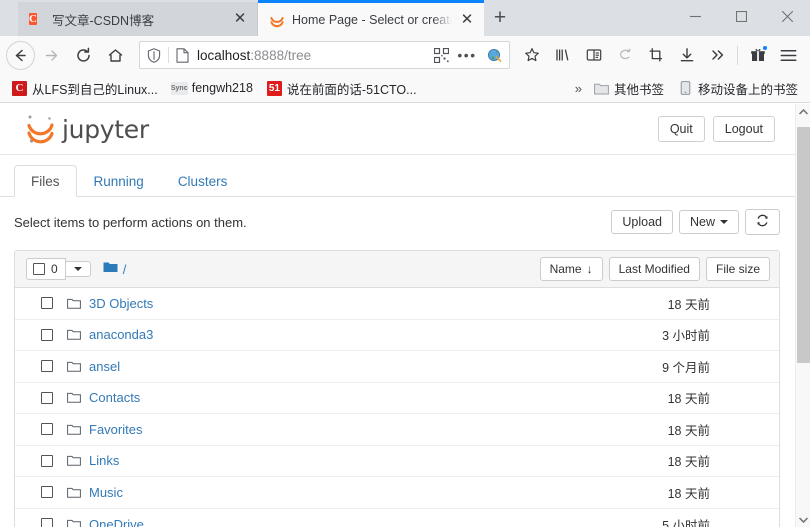  What do you see at coordinates (624, 55) in the screenshot?
I see `pocket-icon` at bounding box center [624, 55].